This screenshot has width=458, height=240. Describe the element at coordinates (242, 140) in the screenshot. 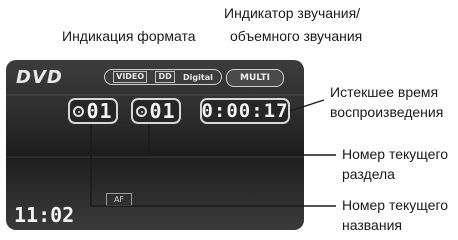

I see `chapter-number-leader` at that location.